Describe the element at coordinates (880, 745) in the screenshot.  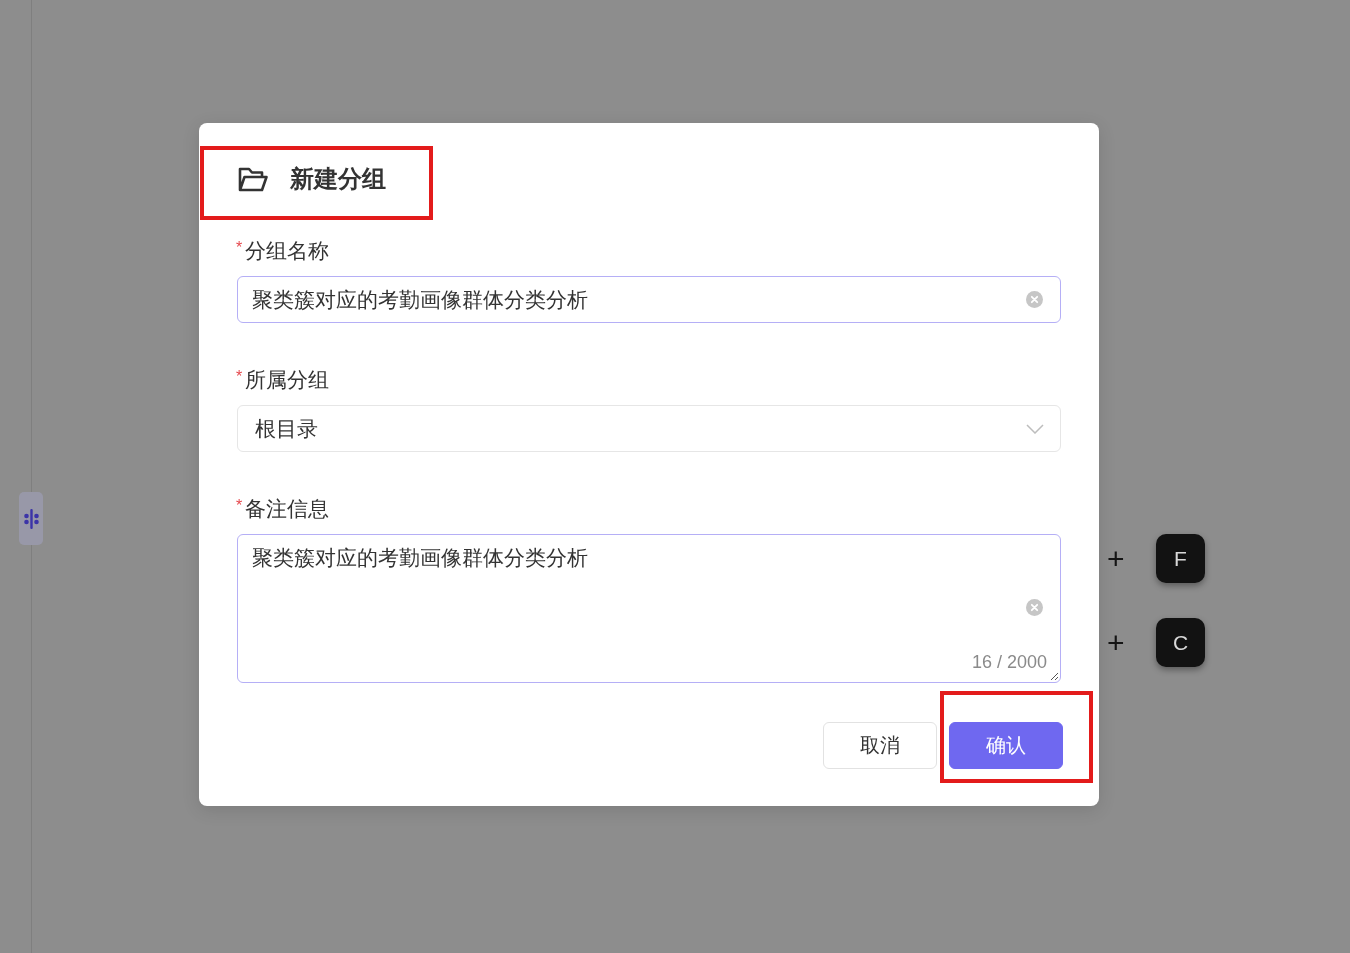
I see `cancel-button: 取消` at that location.